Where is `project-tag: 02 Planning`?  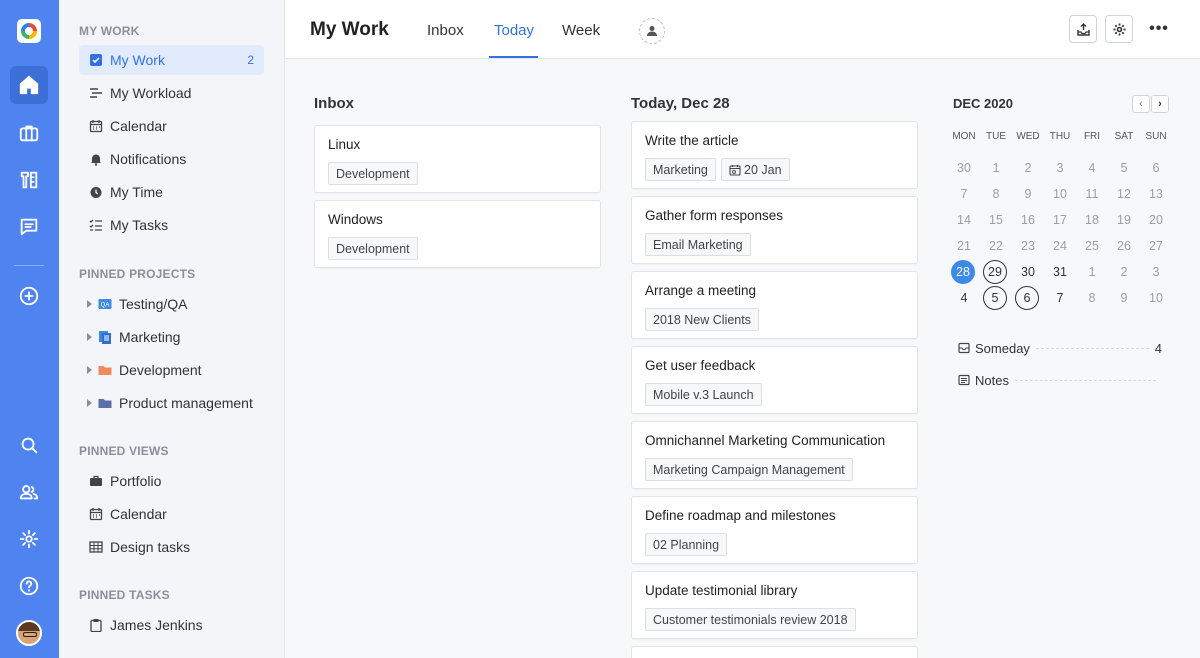 project-tag: 02 Planning is located at coordinates (686, 544).